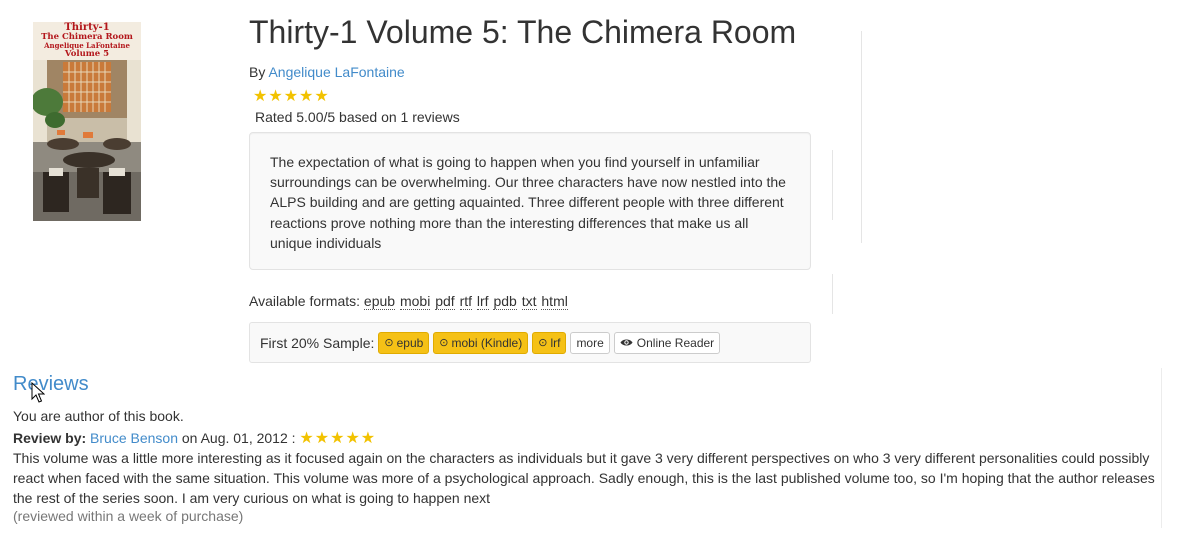 This screenshot has height=539, width=1180. I want to click on format-txt: txt, so click(529, 301).